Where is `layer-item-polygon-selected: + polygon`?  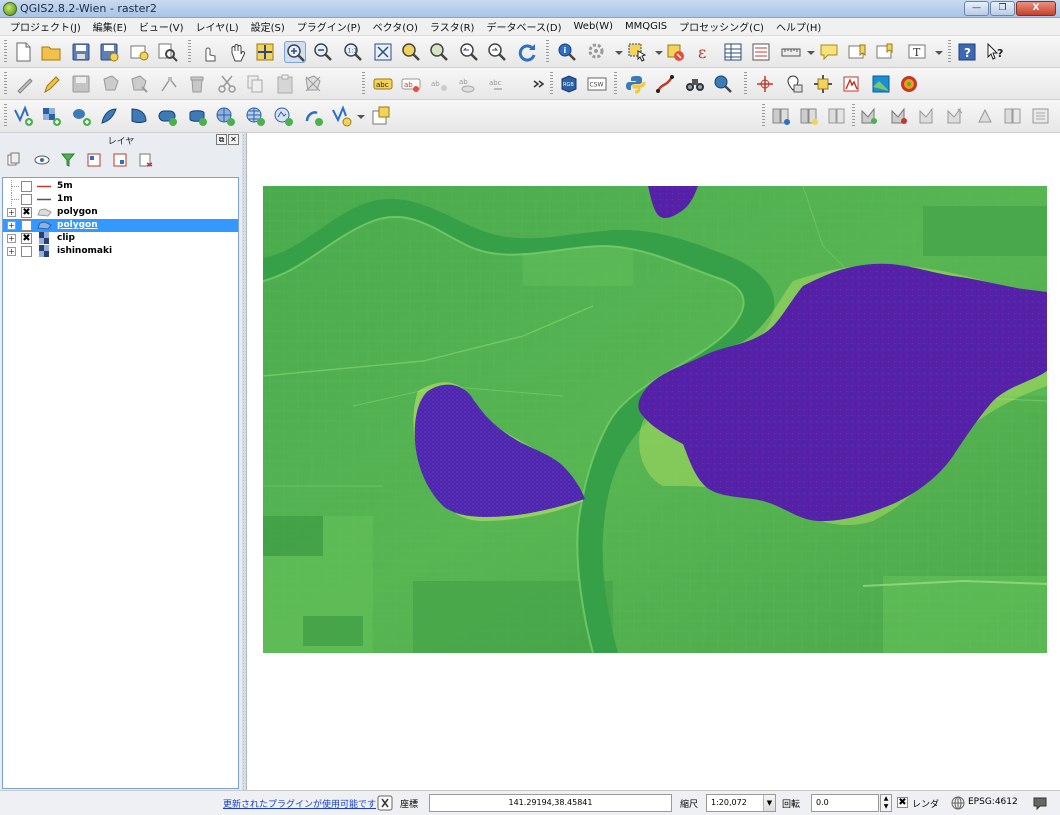 layer-item-polygon-selected: + polygon is located at coordinates (120, 225).